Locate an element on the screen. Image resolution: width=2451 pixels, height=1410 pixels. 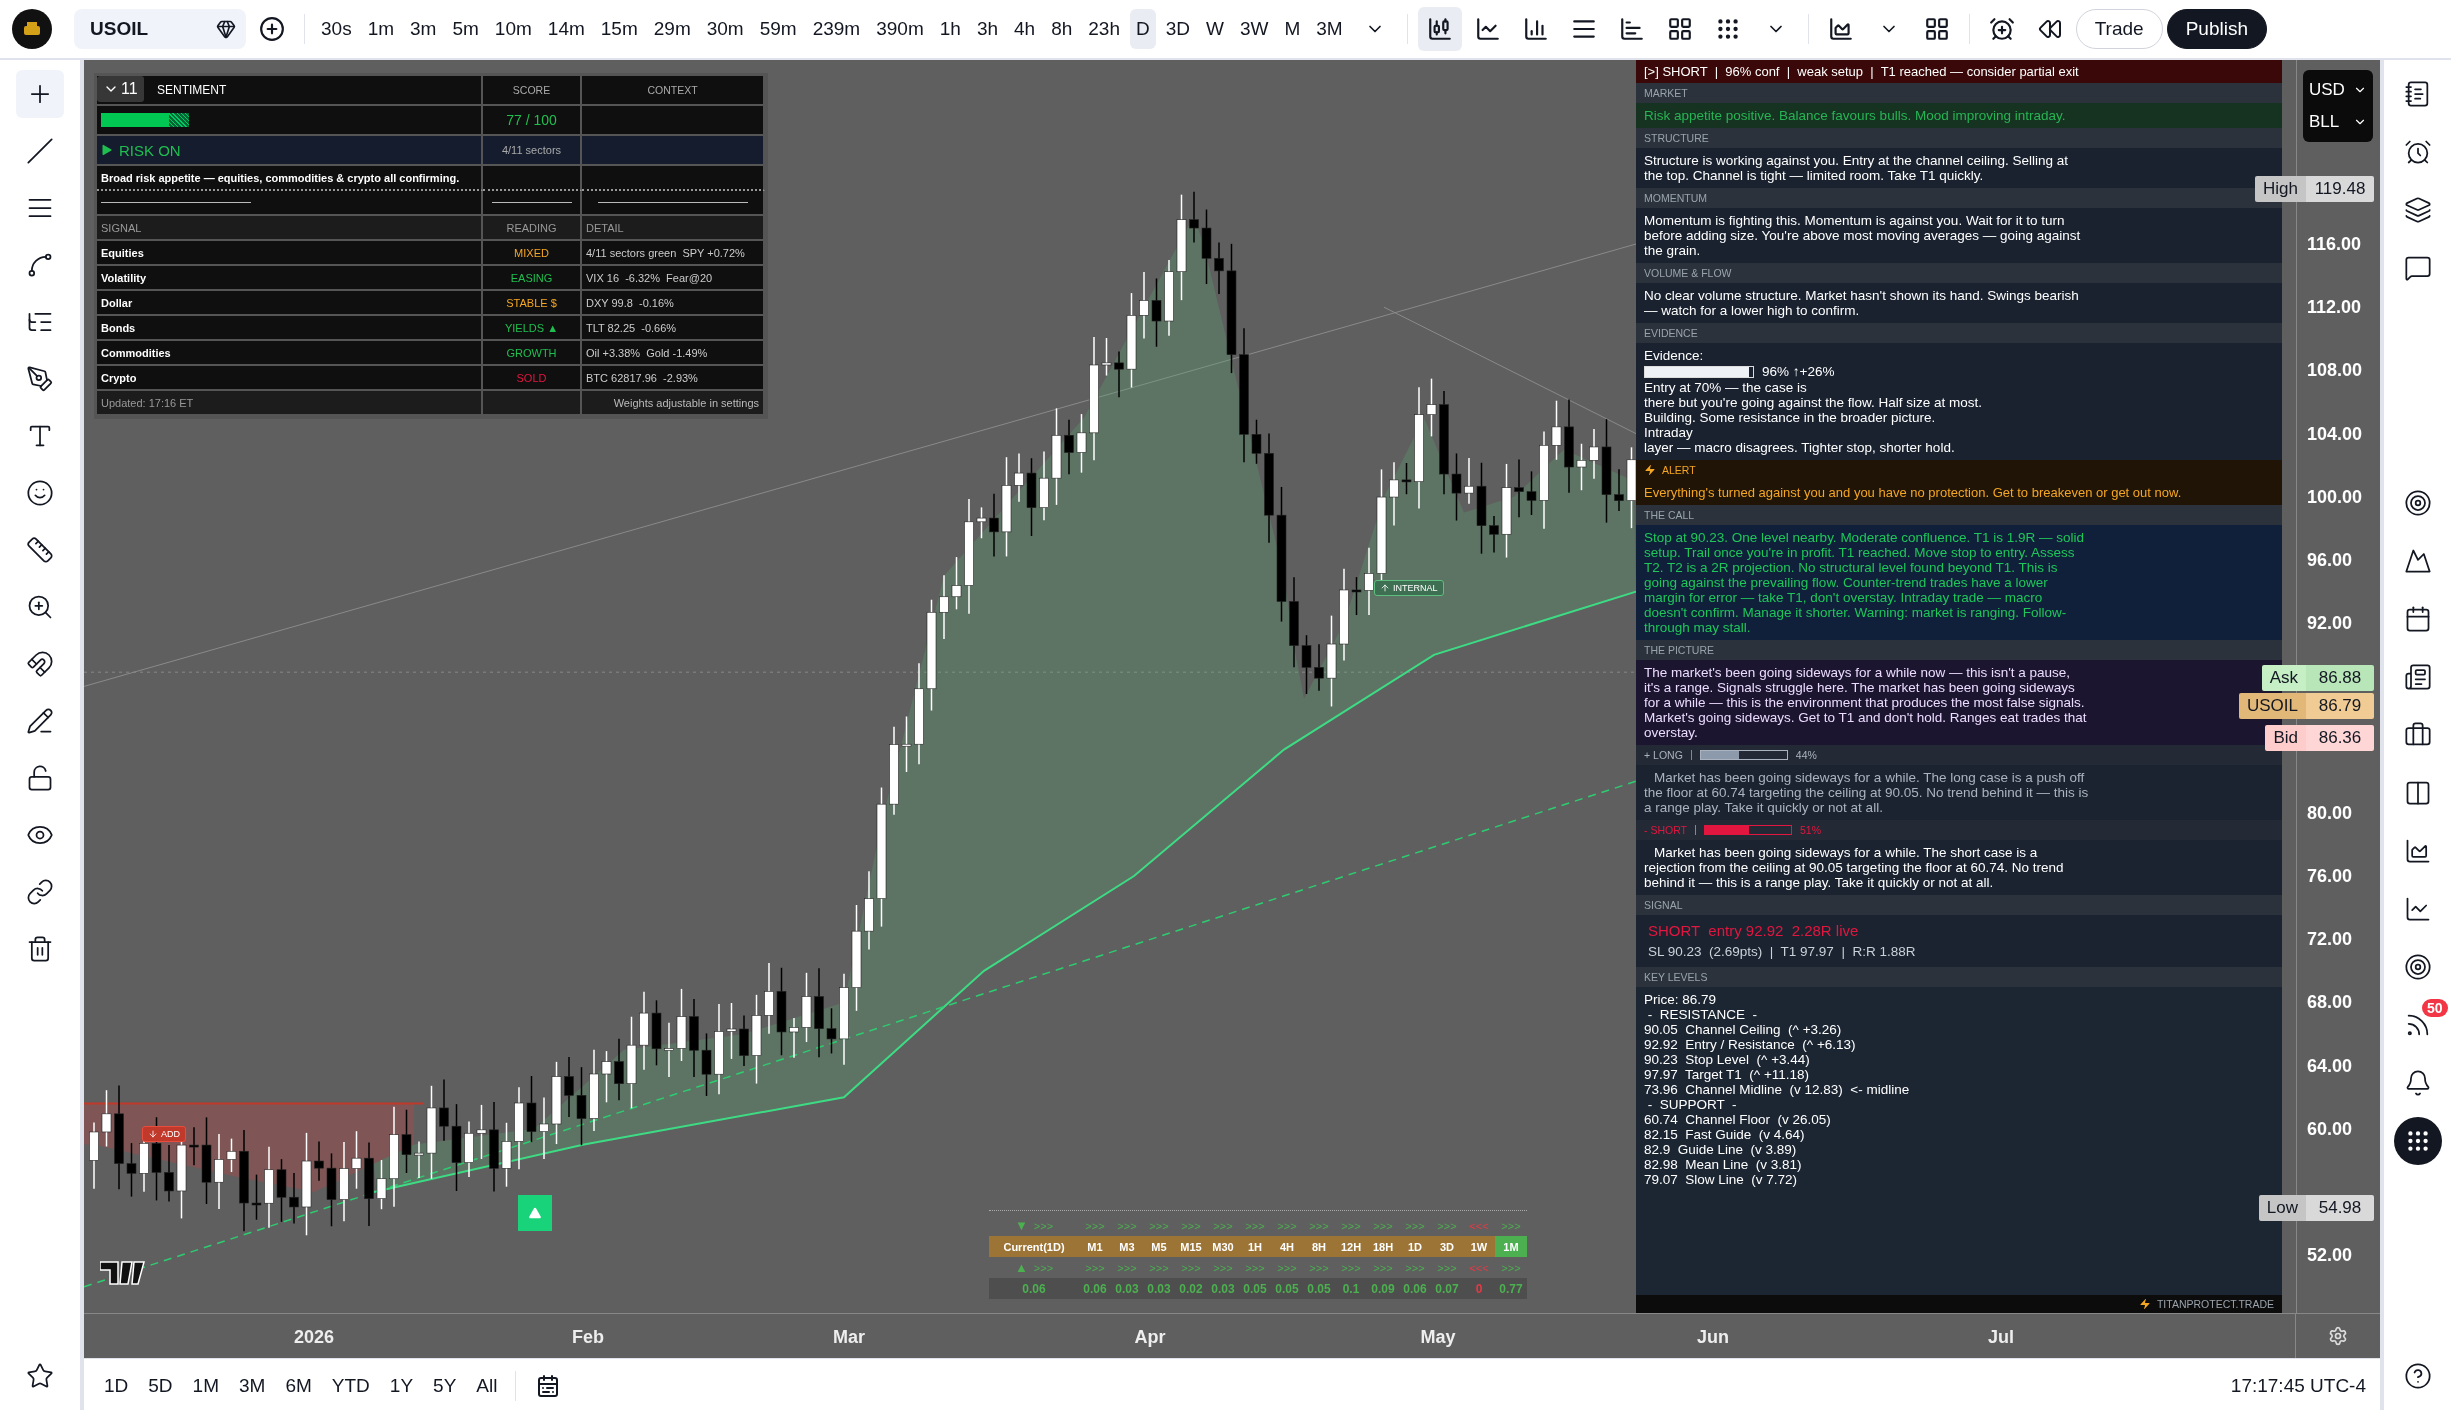
interval-button: 4h is located at coordinates (1025, 29).